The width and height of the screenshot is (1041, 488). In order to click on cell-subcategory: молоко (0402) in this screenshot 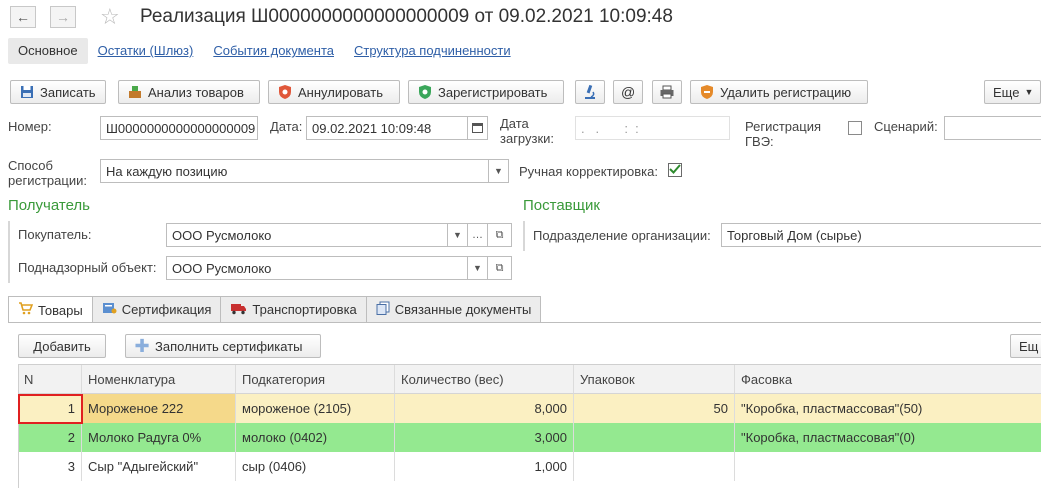, I will do `click(315, 437)`.